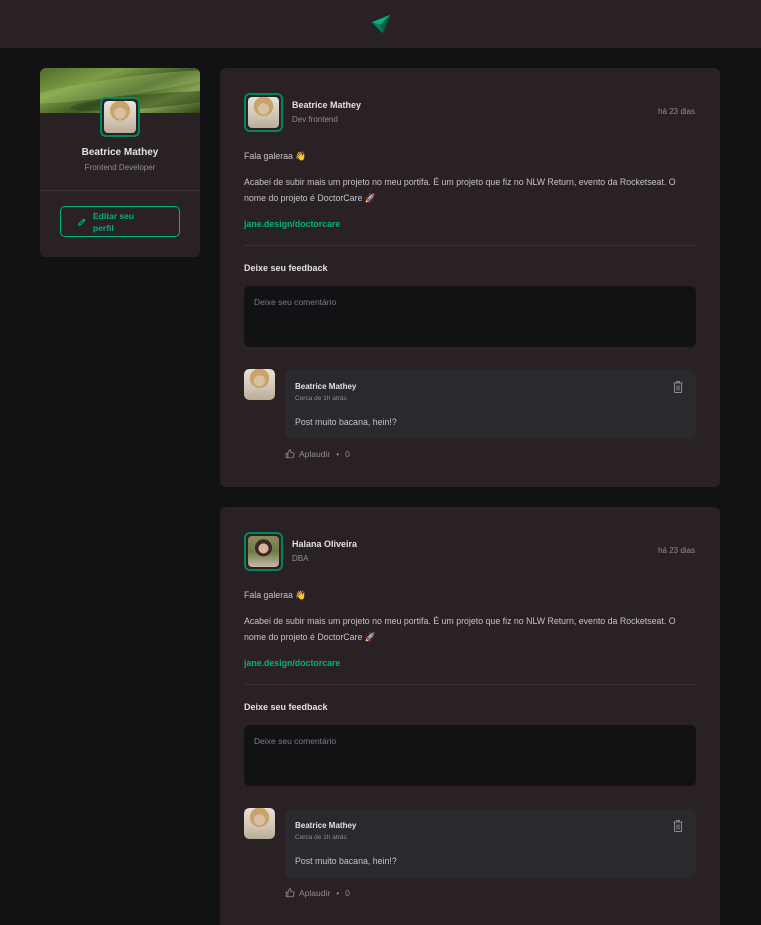 The image size is (761, 925). Describe the element at coordinates (120, 117) in the screenshot. I see `avatar` at that location.